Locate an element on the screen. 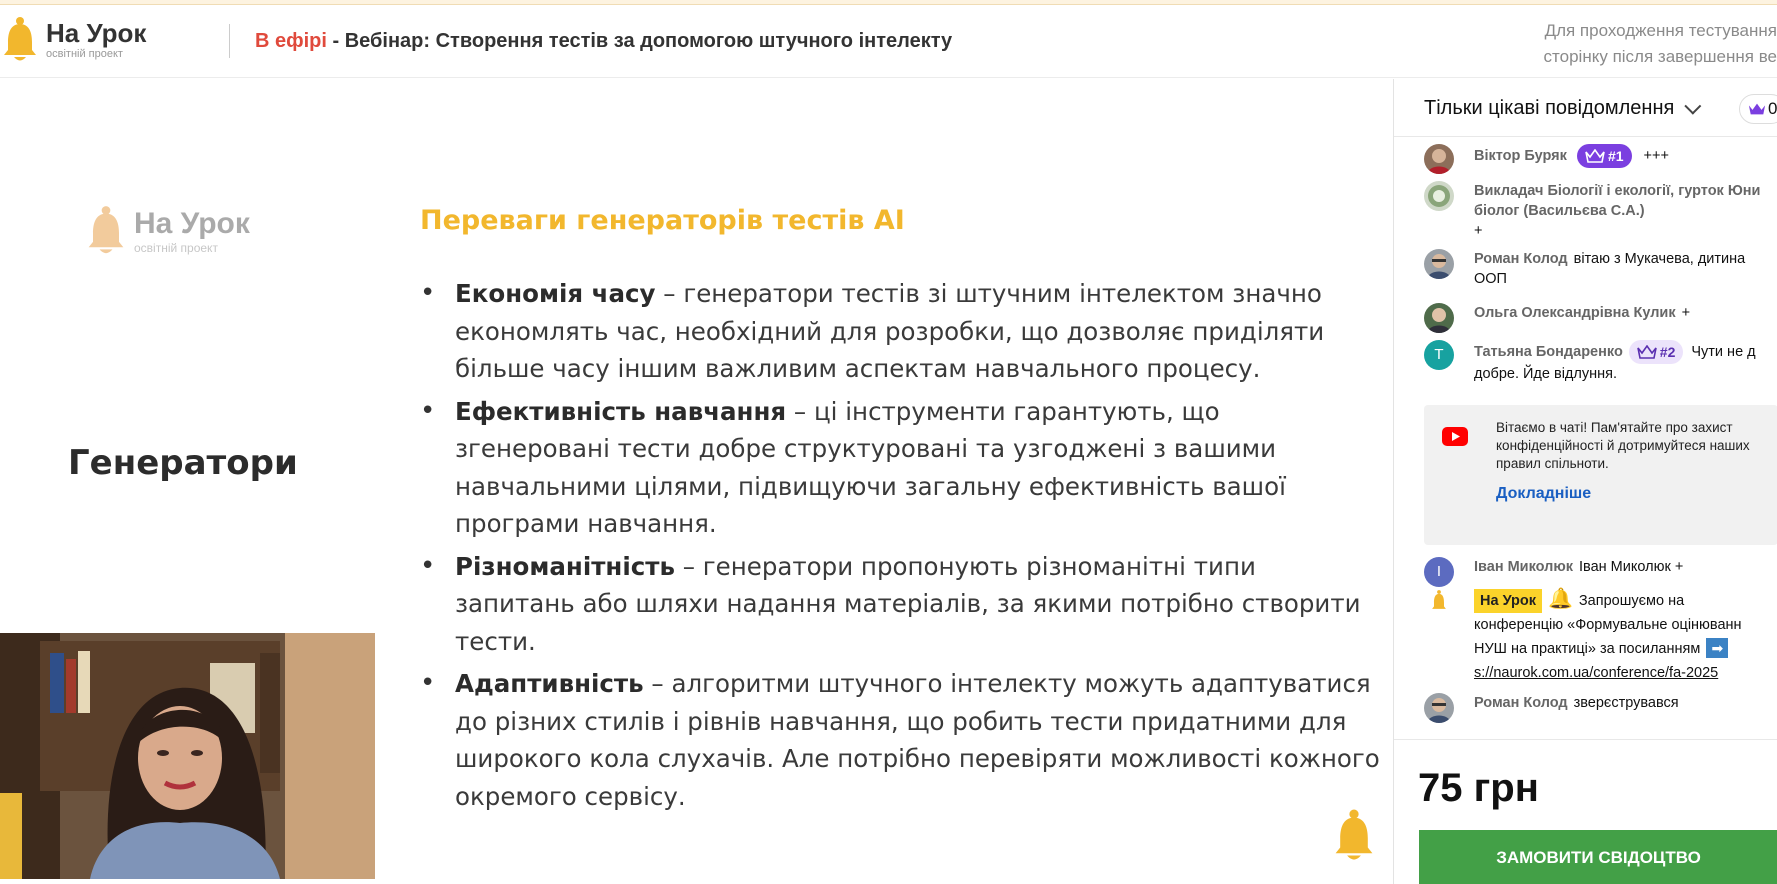 The height and width of the screenshot is (884, 1777). chat-message: Роман Колод вітаю з Мукачева, дитина ООП is located at coordinates (1600, 269).